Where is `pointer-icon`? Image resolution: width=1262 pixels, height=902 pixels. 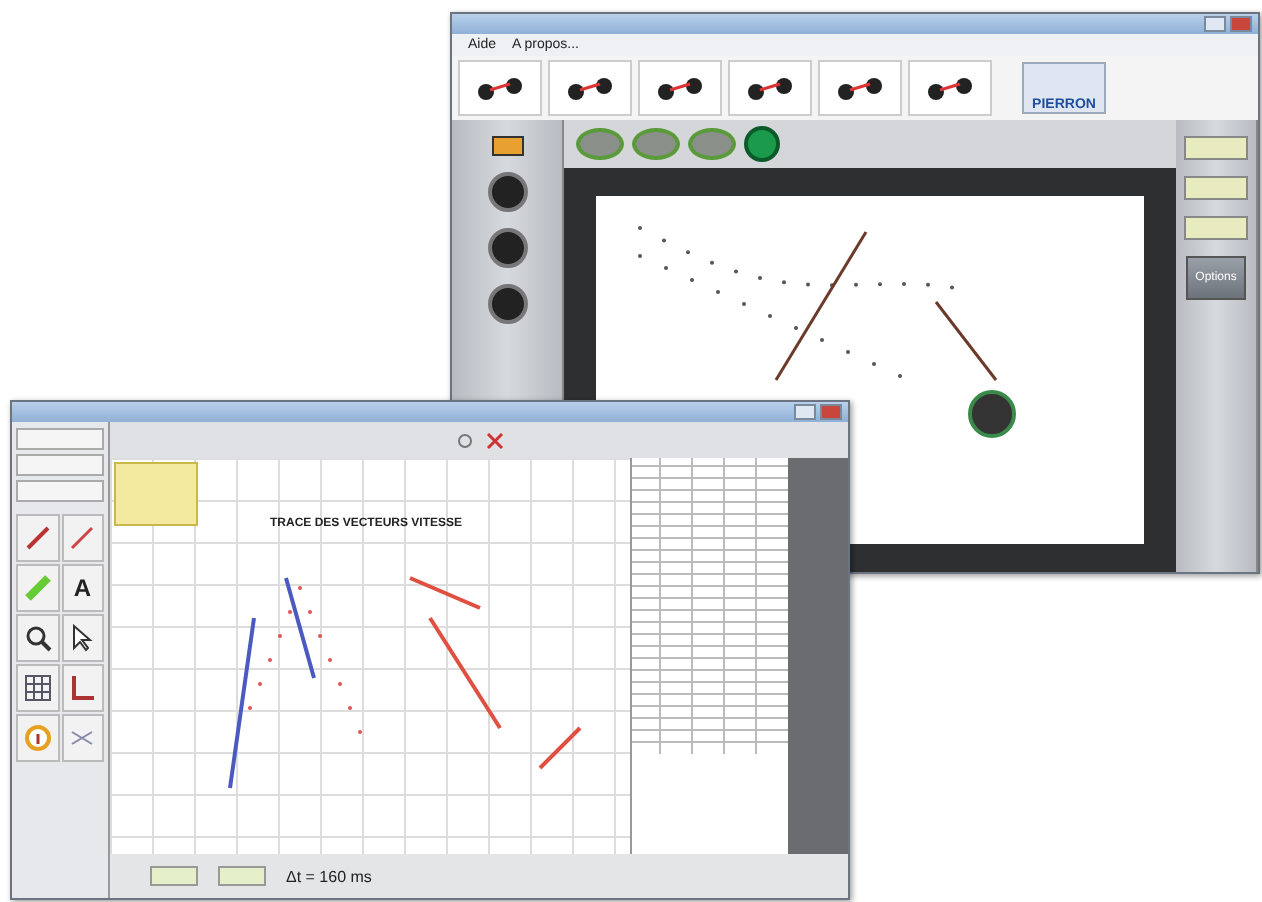
pointer-icon is located at coordinates (82, 638).